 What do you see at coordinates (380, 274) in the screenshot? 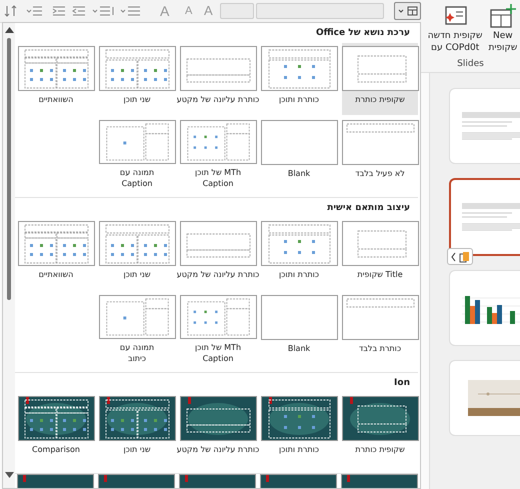
I see `layout-label: Title שקופית` at bounding box center [380, 274].